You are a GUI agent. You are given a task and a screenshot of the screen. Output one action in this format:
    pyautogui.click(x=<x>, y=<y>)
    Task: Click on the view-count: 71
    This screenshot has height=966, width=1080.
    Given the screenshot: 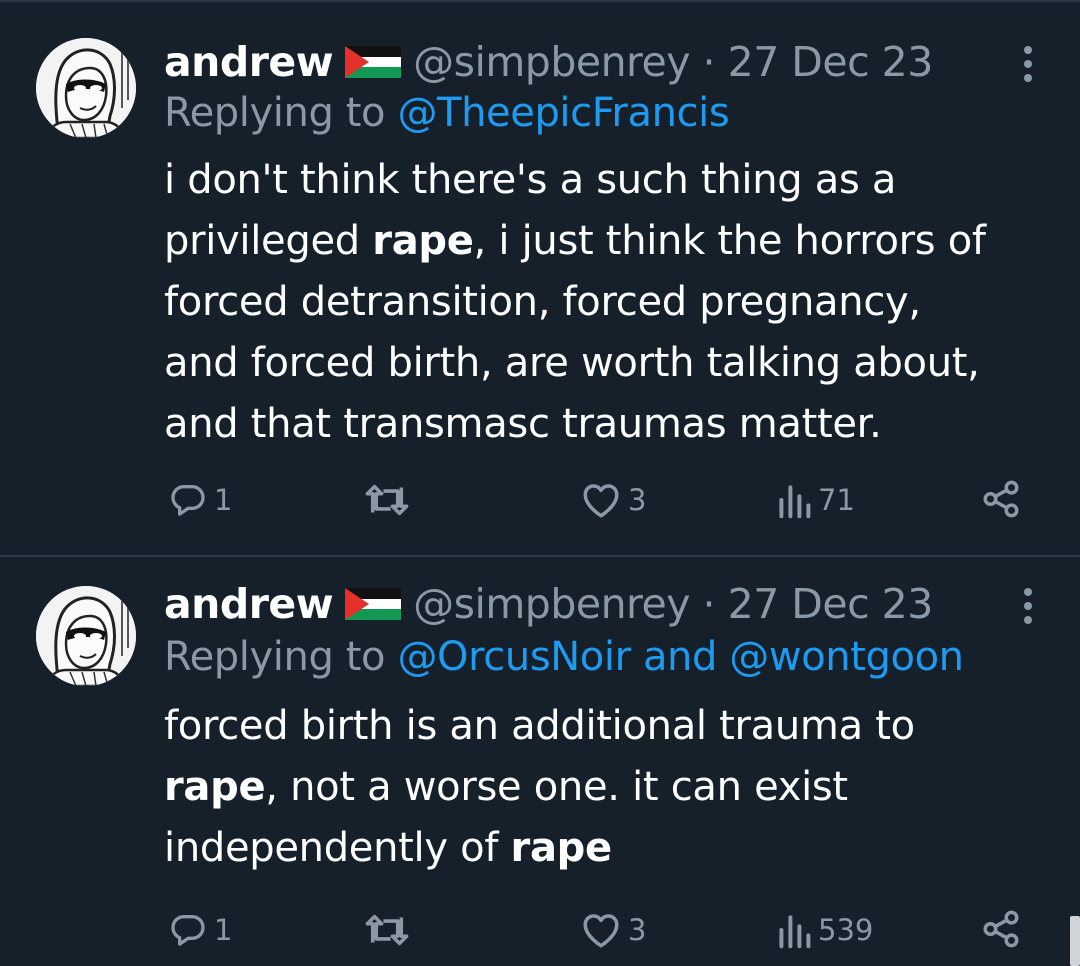 What is the action you would take?
    pyautogui.click(x=836, y=500)
    